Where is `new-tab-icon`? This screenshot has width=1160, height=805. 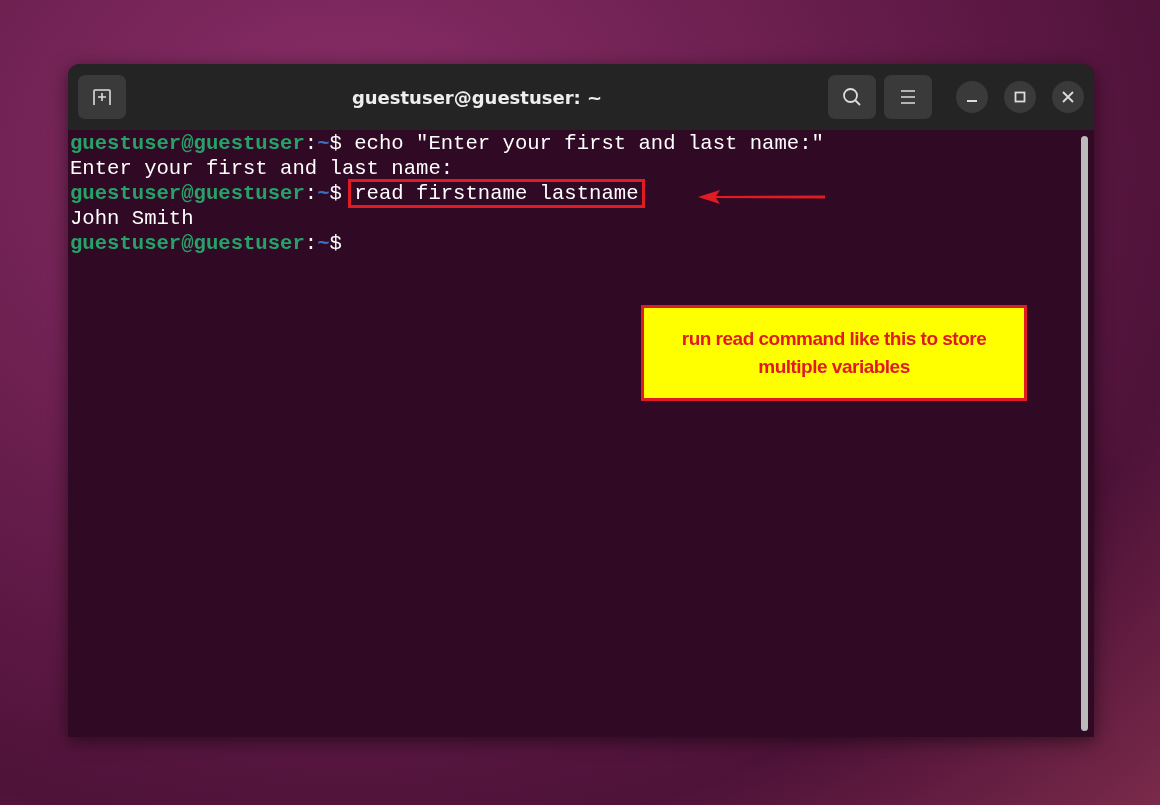
new-tab-icon is located at coordinates (102, 97).